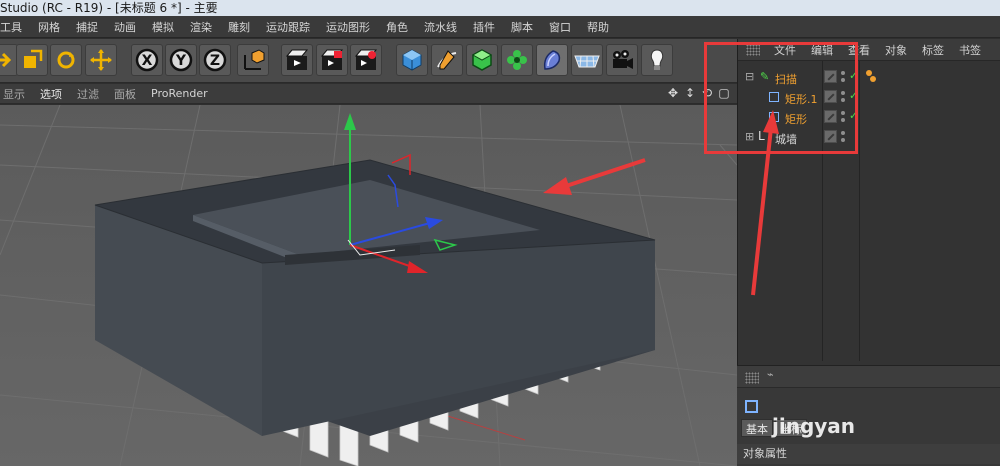 The height and width of the screenshot is (466, 1000). I want to click on z-axis-label: Z, so click(215, 61).